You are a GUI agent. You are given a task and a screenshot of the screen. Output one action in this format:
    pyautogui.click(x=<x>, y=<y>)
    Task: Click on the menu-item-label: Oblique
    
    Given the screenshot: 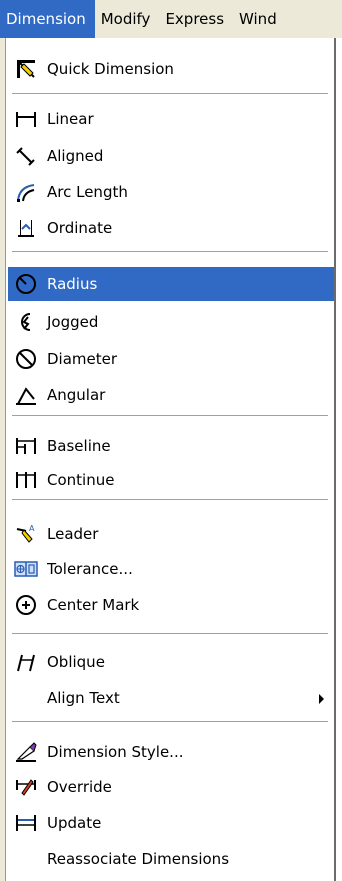 What is the action you would take?
    pyautogui.click(x=76, y=662)
    